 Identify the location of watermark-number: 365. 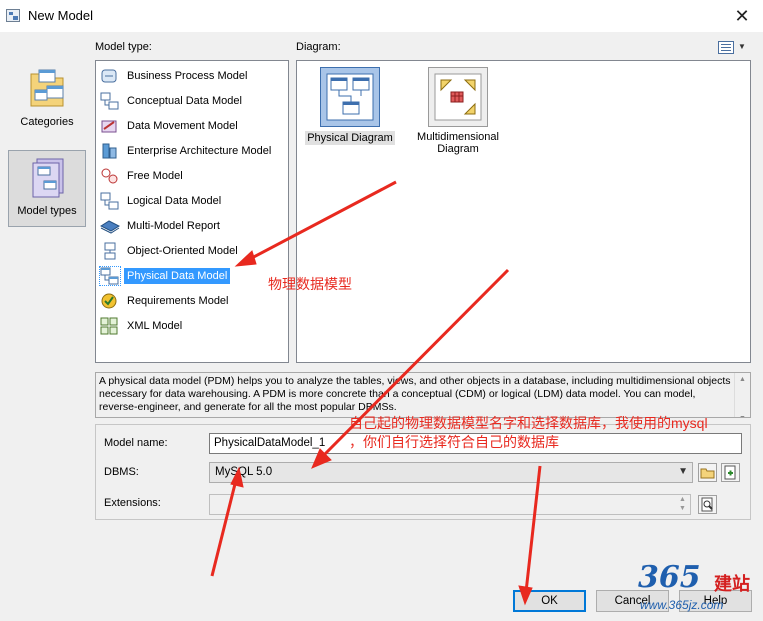
(669, 577).